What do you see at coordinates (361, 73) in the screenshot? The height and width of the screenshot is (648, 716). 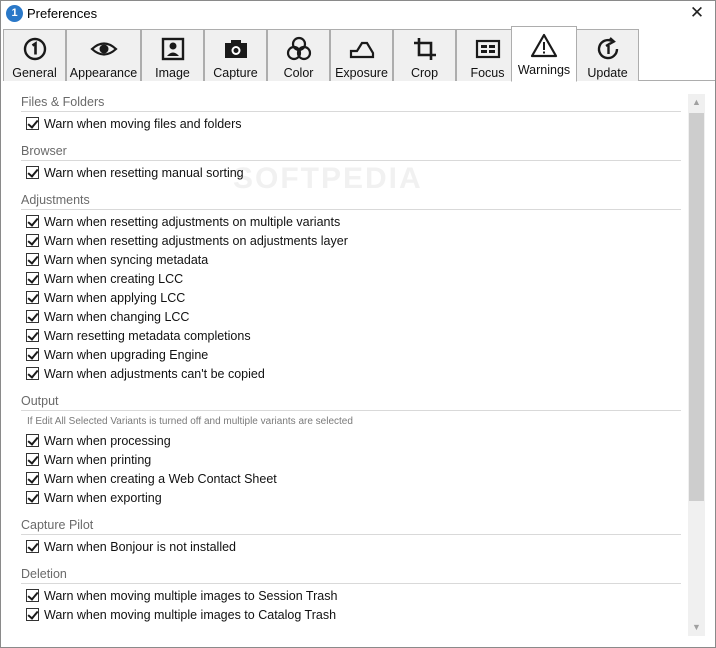 I see `tab-label: Exposure` at bounding box center [361, 73].